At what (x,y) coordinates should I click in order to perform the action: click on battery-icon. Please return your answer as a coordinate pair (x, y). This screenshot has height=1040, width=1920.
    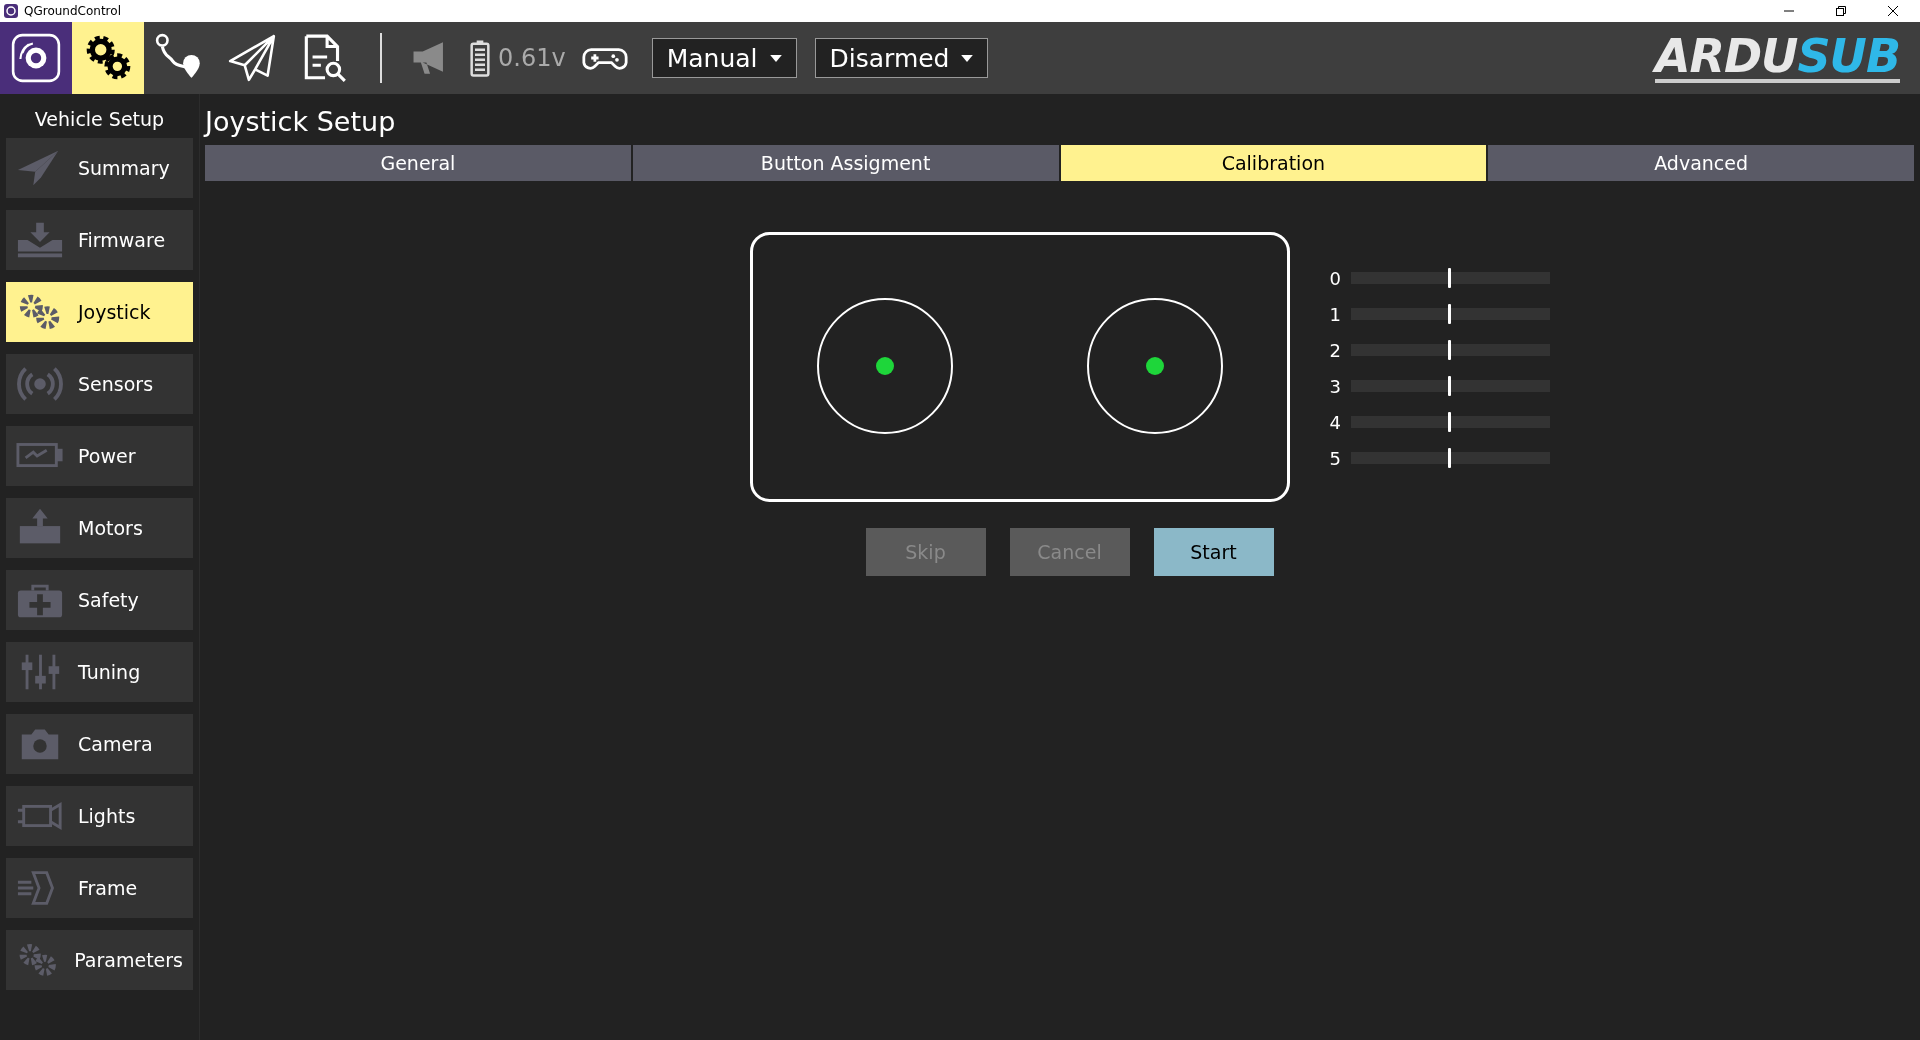
    Looking at the image, I should click on (480, 58).